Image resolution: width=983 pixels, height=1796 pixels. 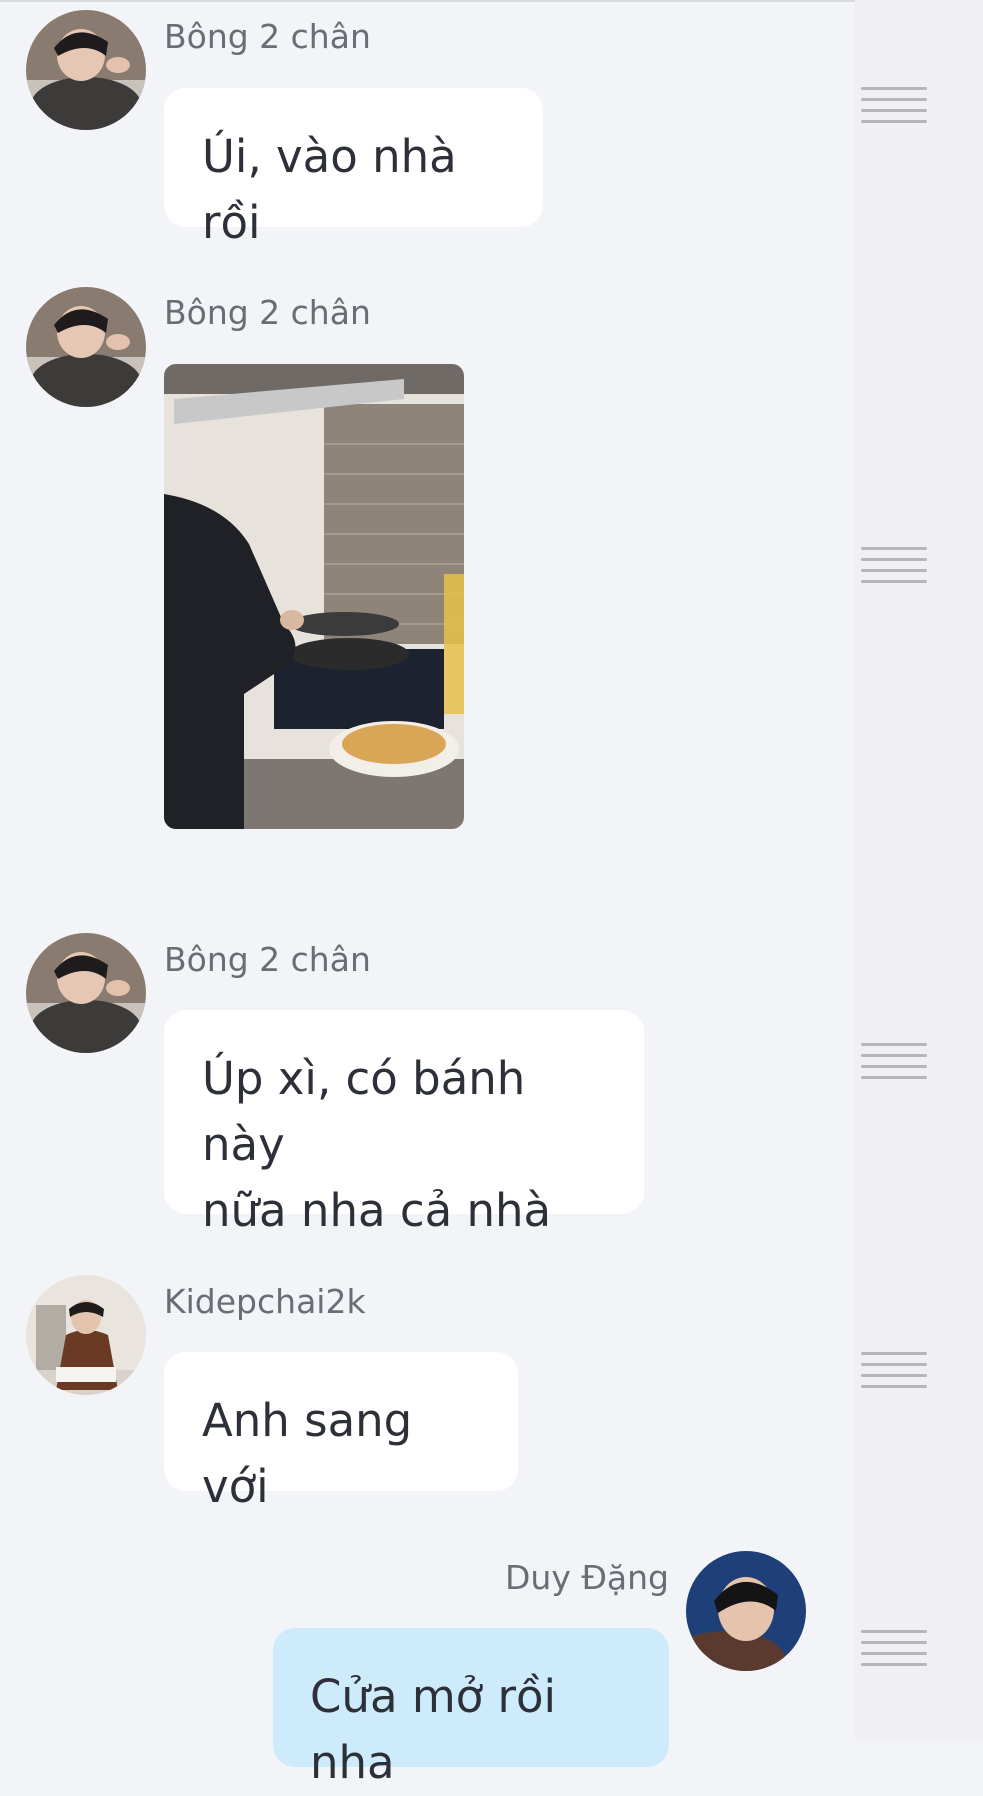 What do you see at coordinates (314, 596) in the screenshot?
I see `kitchen-photo` at bounding box center [314, 596].